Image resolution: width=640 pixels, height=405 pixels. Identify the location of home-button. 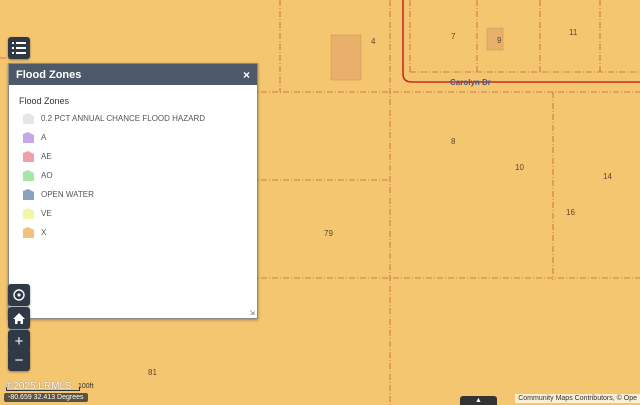
(19, 318).